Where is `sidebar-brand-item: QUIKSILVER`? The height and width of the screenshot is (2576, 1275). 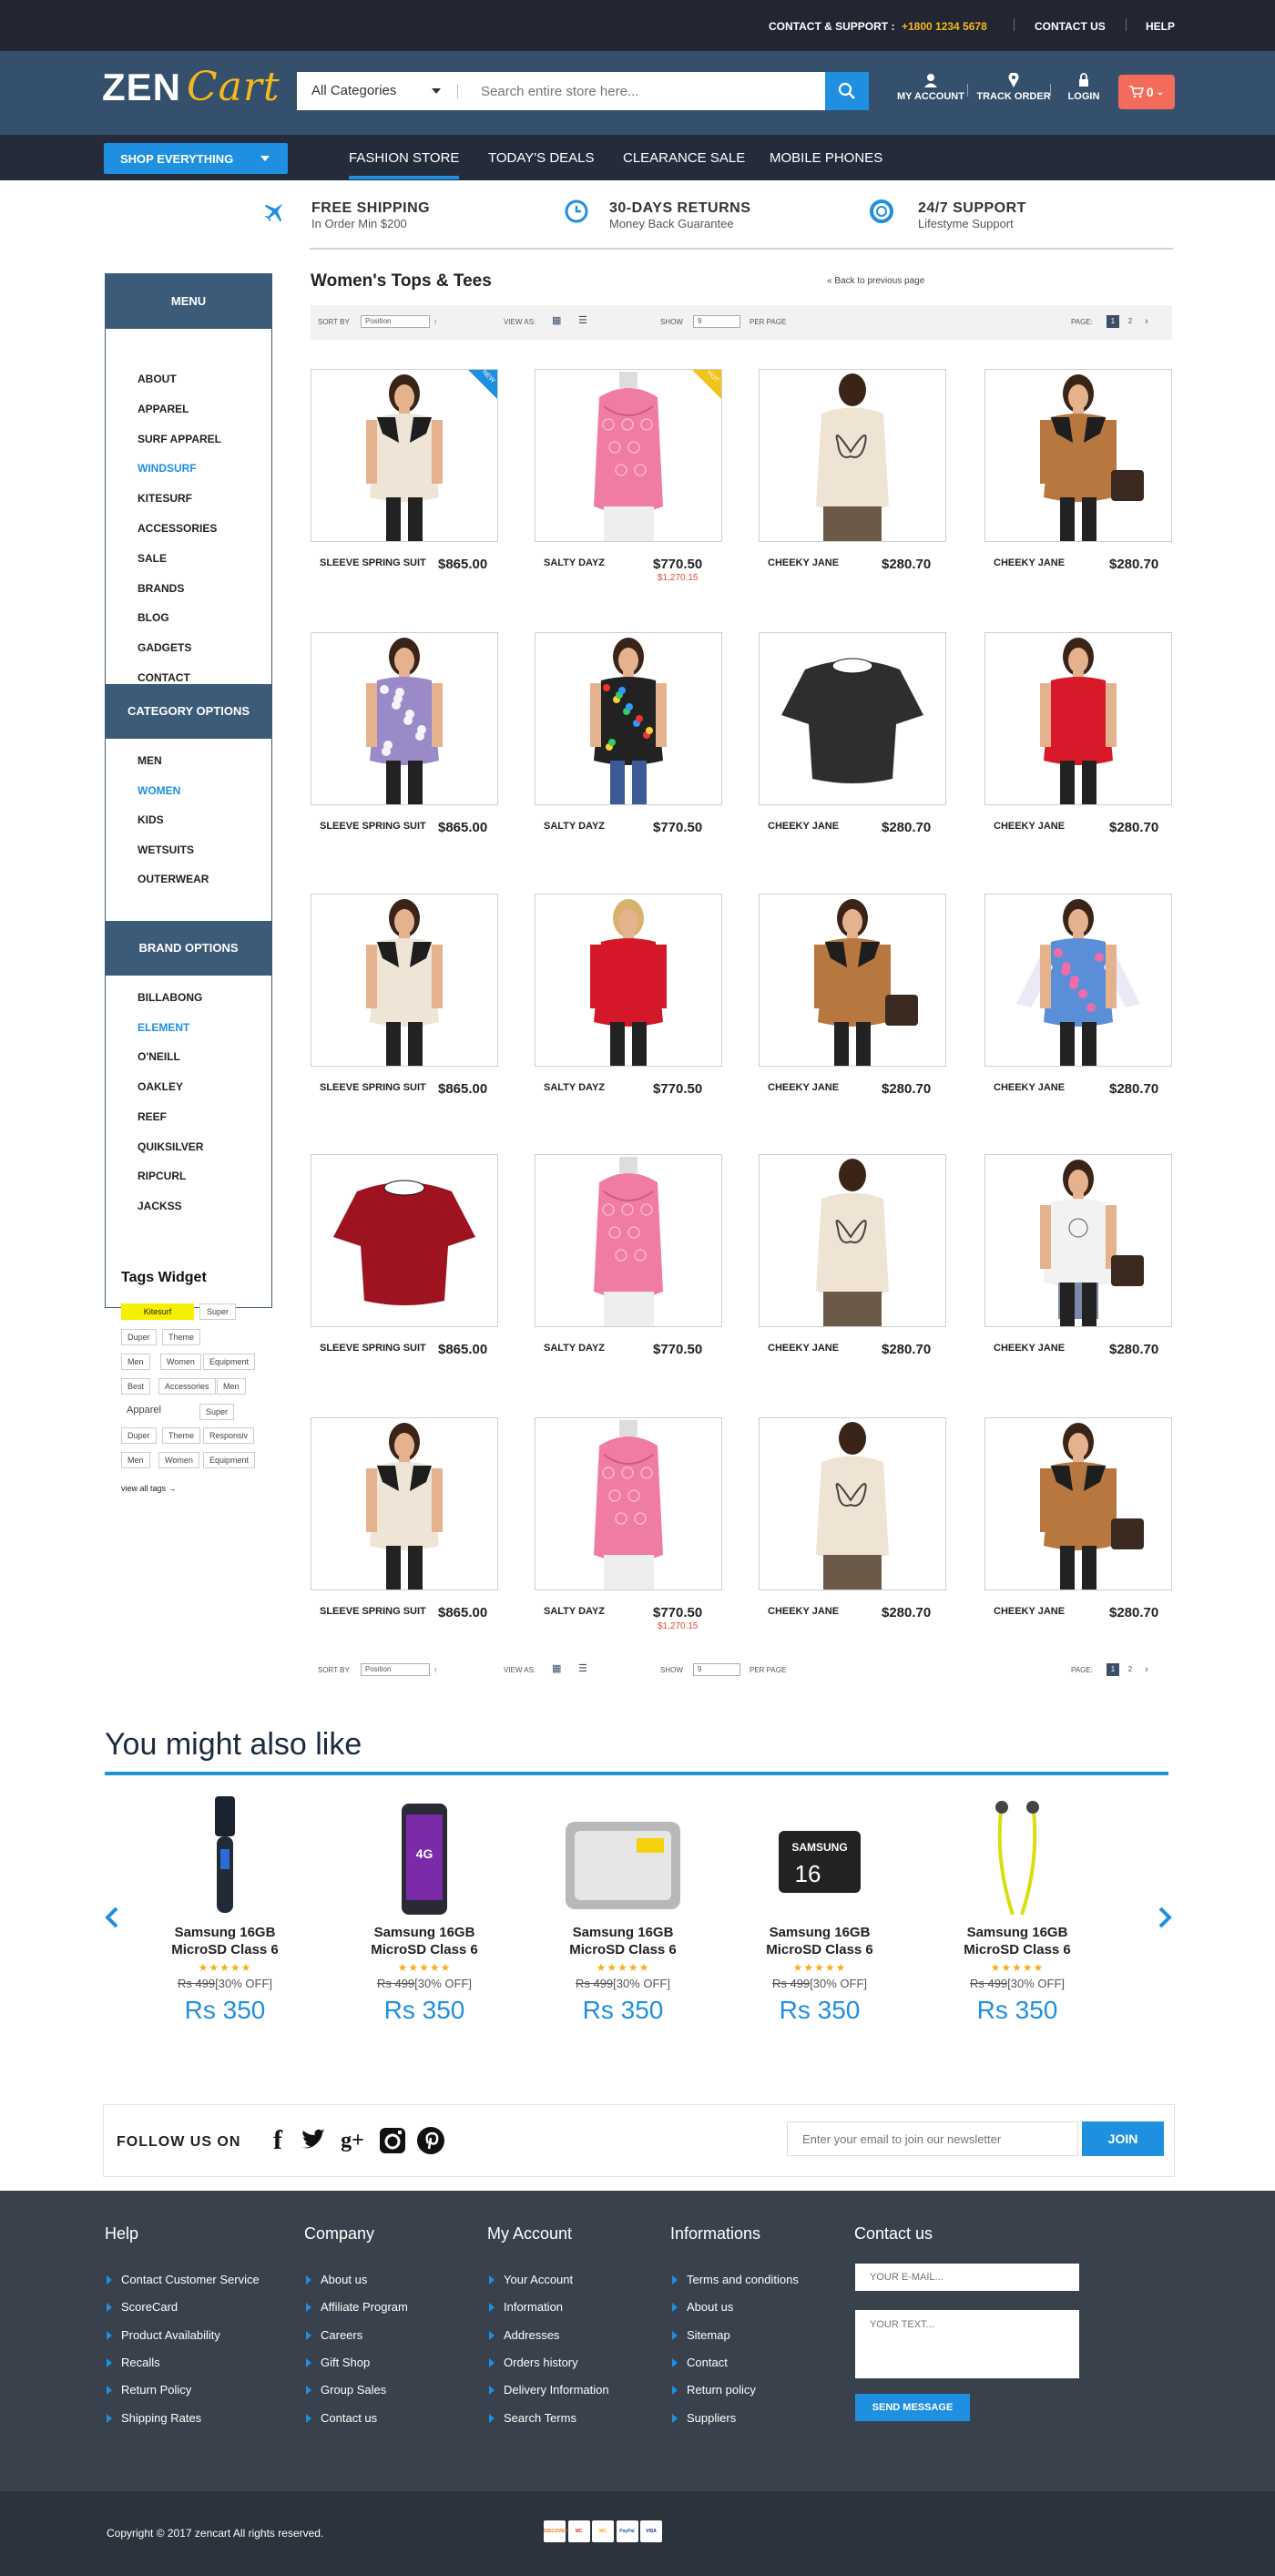 sidebar-brand-item: QUIKSILVER is located at coordinates (170, 1146).